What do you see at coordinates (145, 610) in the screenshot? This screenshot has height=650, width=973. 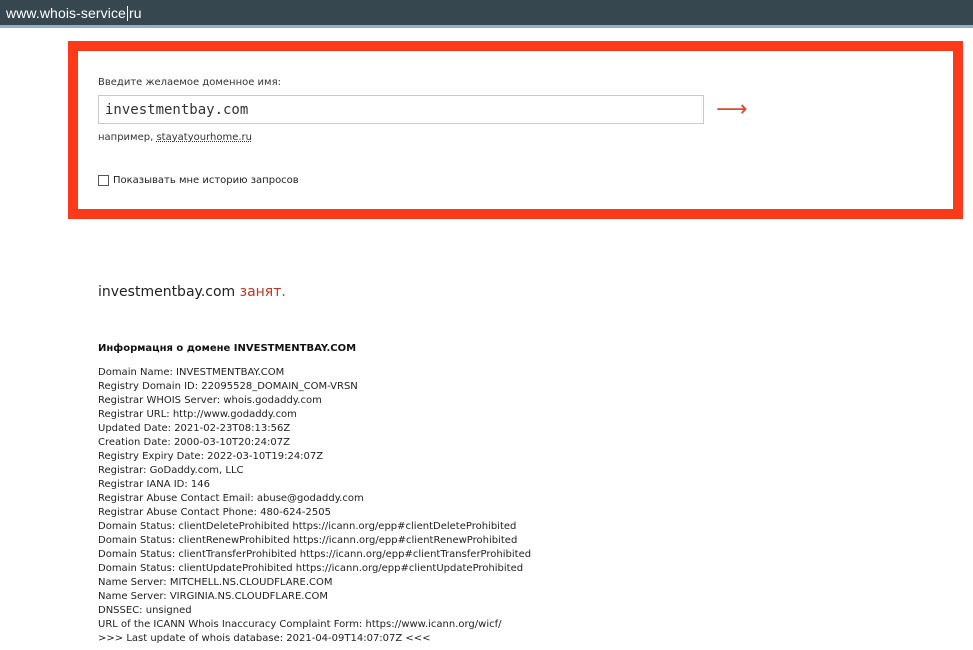 I see `whois-line: DNSSEC: unsigned` at bounding box center [145, 610].